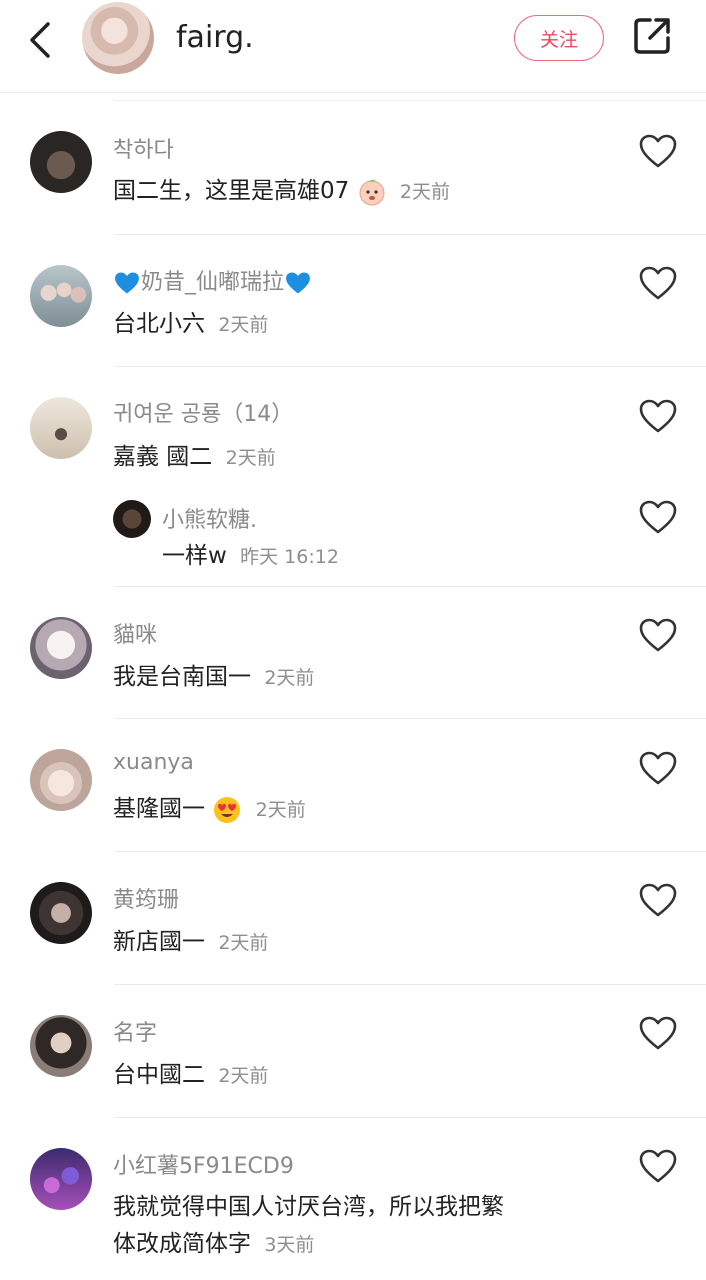  What do you see at coordinates (559, 38) in the screenshot?
I see `follow-button: 关注` at bounding box center [559, 38].